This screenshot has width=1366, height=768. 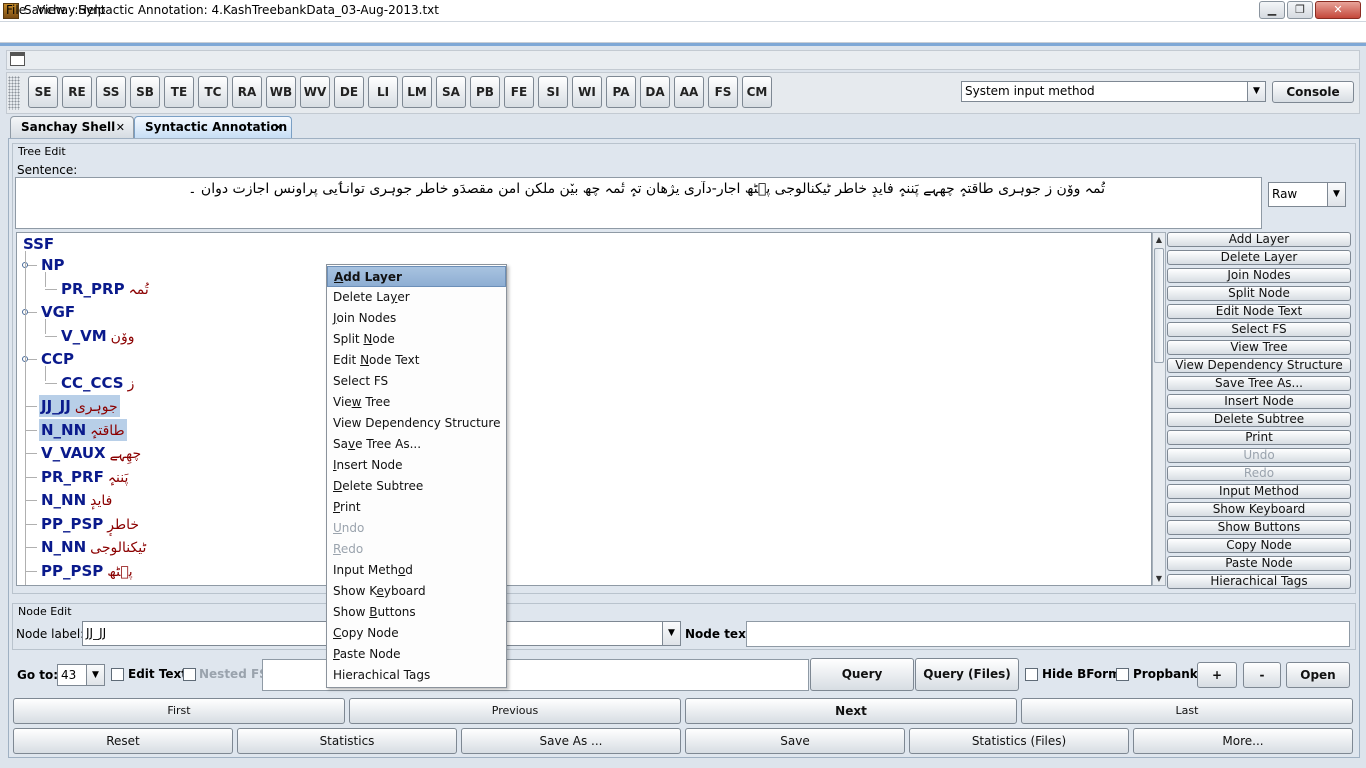 What do you see at coordinates (111, 92) in the screenshot?
I see `toolbar-button-ss: SS` at bounding box center [111, 92].